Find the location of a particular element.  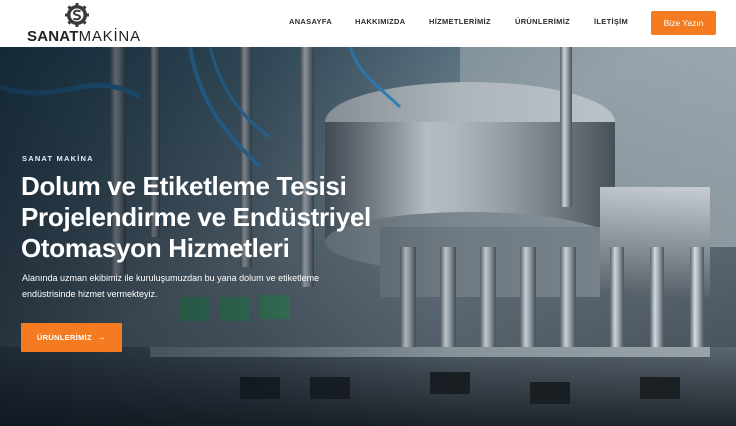

nav-item-hakkimizda: HAKKIMIZDA is located at coordinates (380, 21).